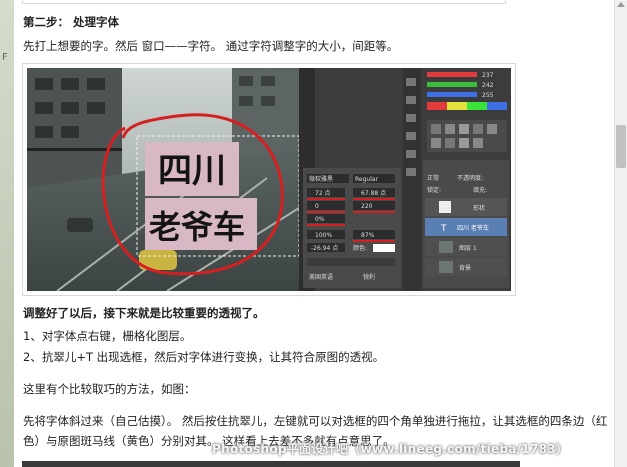  What do you see at coordinates (144, 313) in the screenshot?
I see `body-line-1: 调整好了以后，接下来就是比较重要的透视了。` at bounding box center [144, 313].